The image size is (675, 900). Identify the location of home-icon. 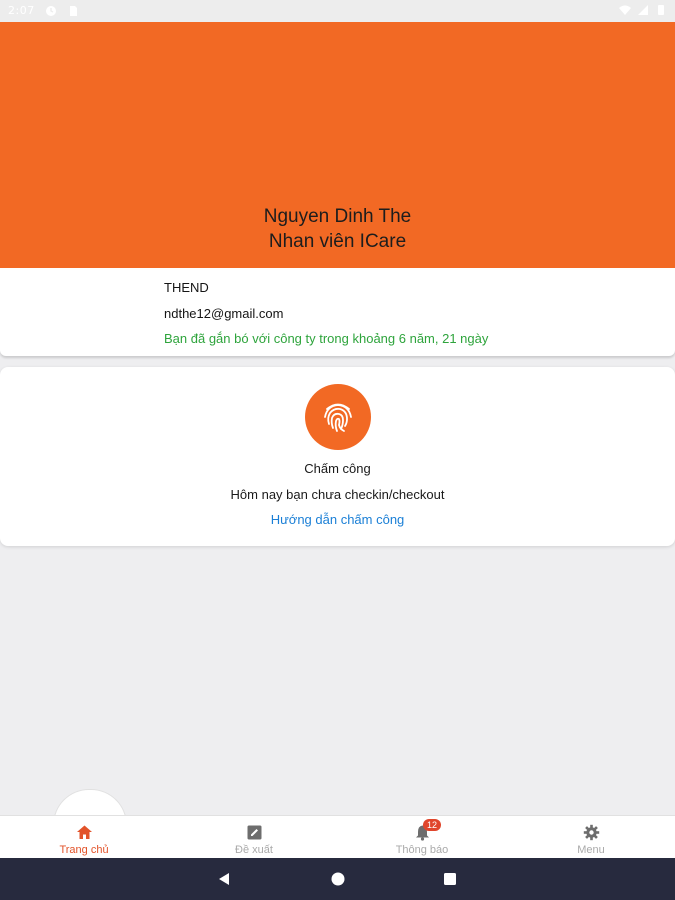
(84, 832).